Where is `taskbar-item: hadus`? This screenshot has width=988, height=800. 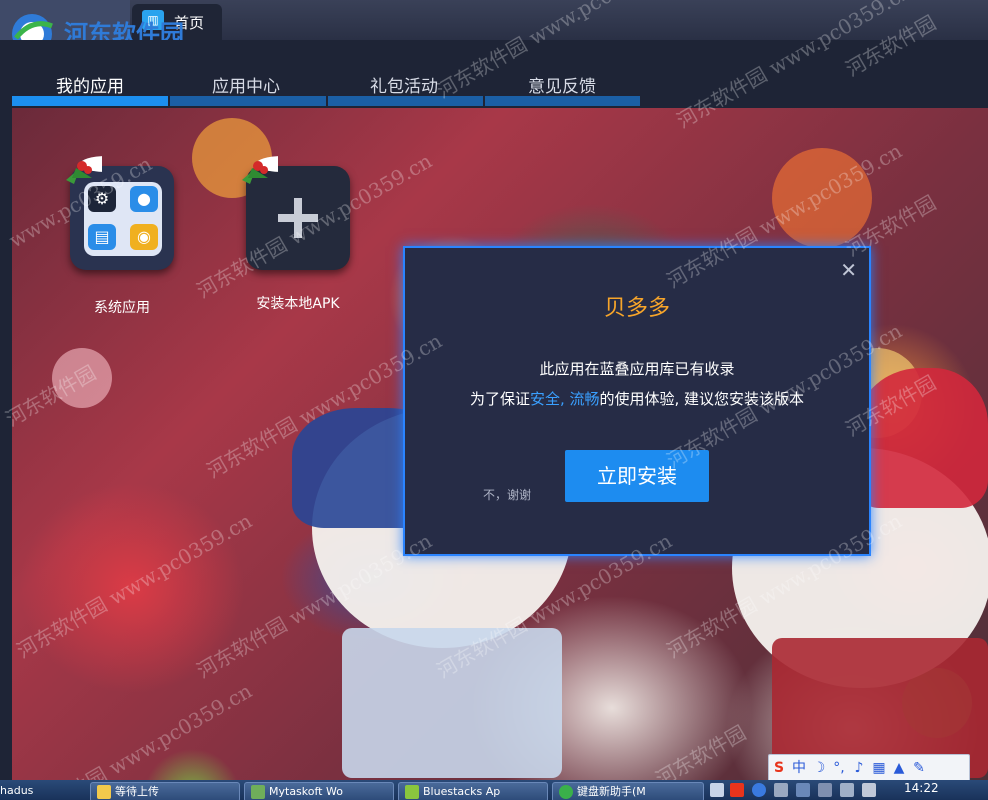 taskbar-item: hadus is located at coordinates (41, 791).